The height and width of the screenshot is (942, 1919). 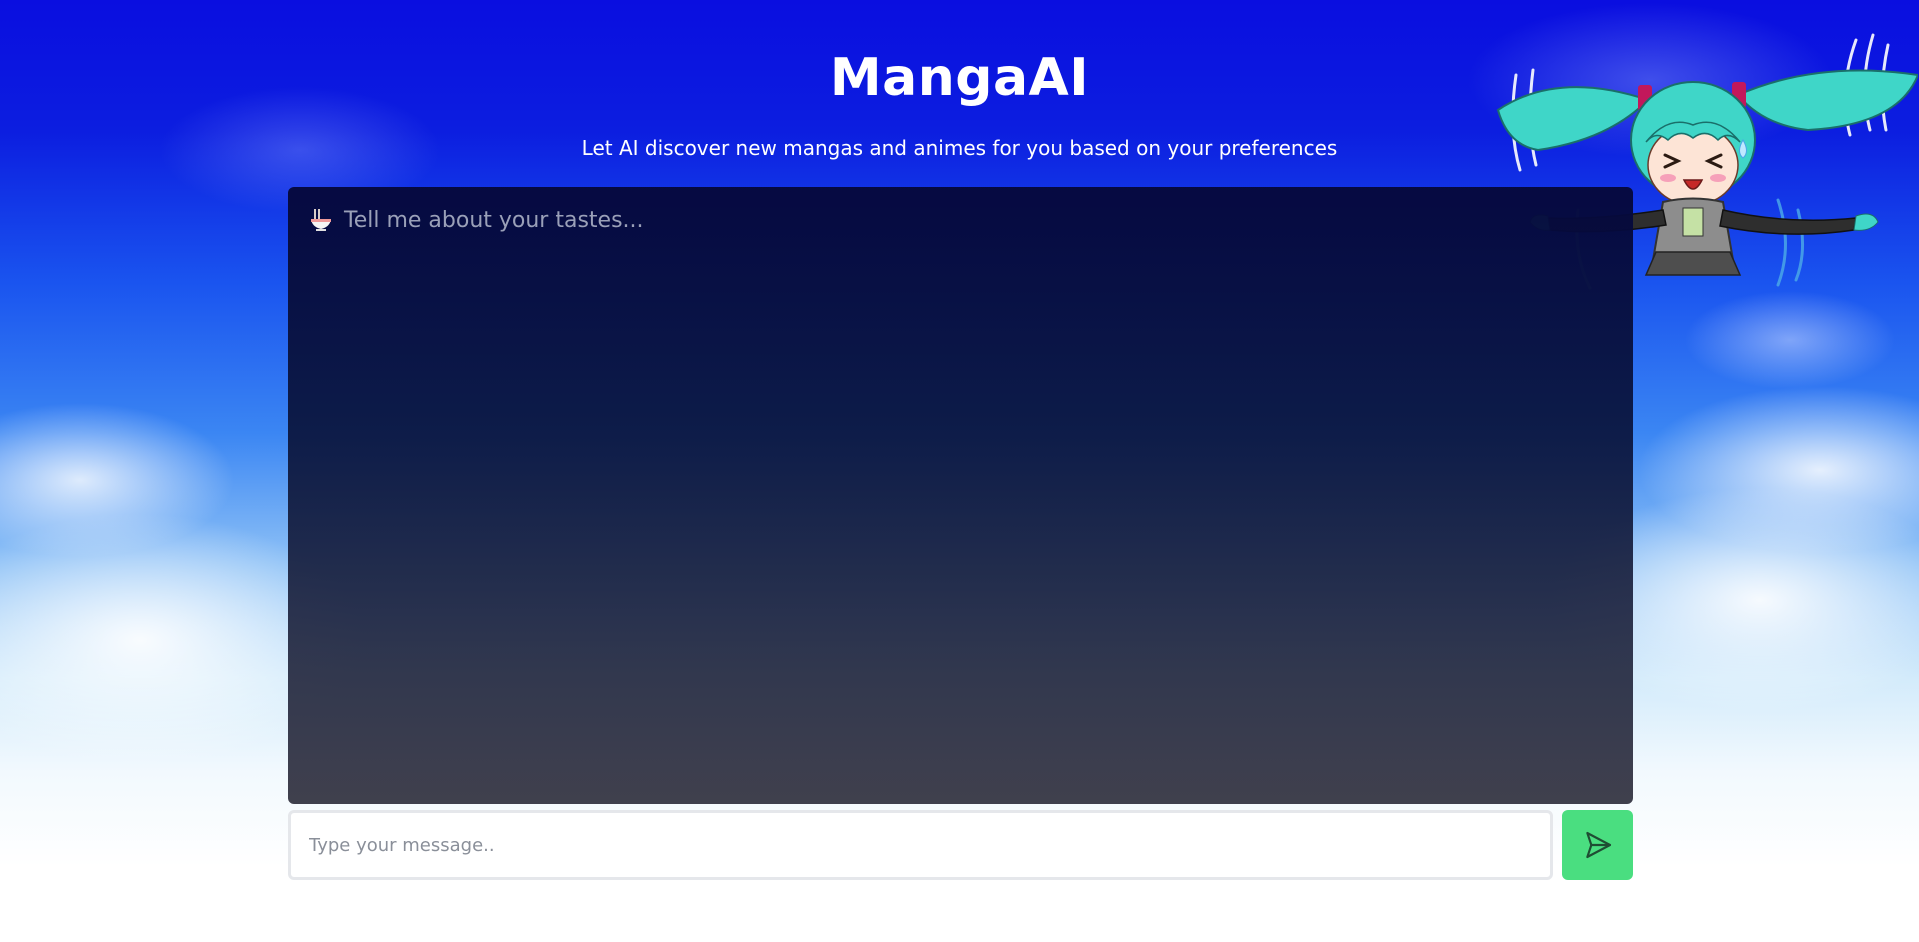 What do you see at coordinates (321, 220) in the screenshot?
I see `ramen-bowl-icon` at bounding box center [321, 220].